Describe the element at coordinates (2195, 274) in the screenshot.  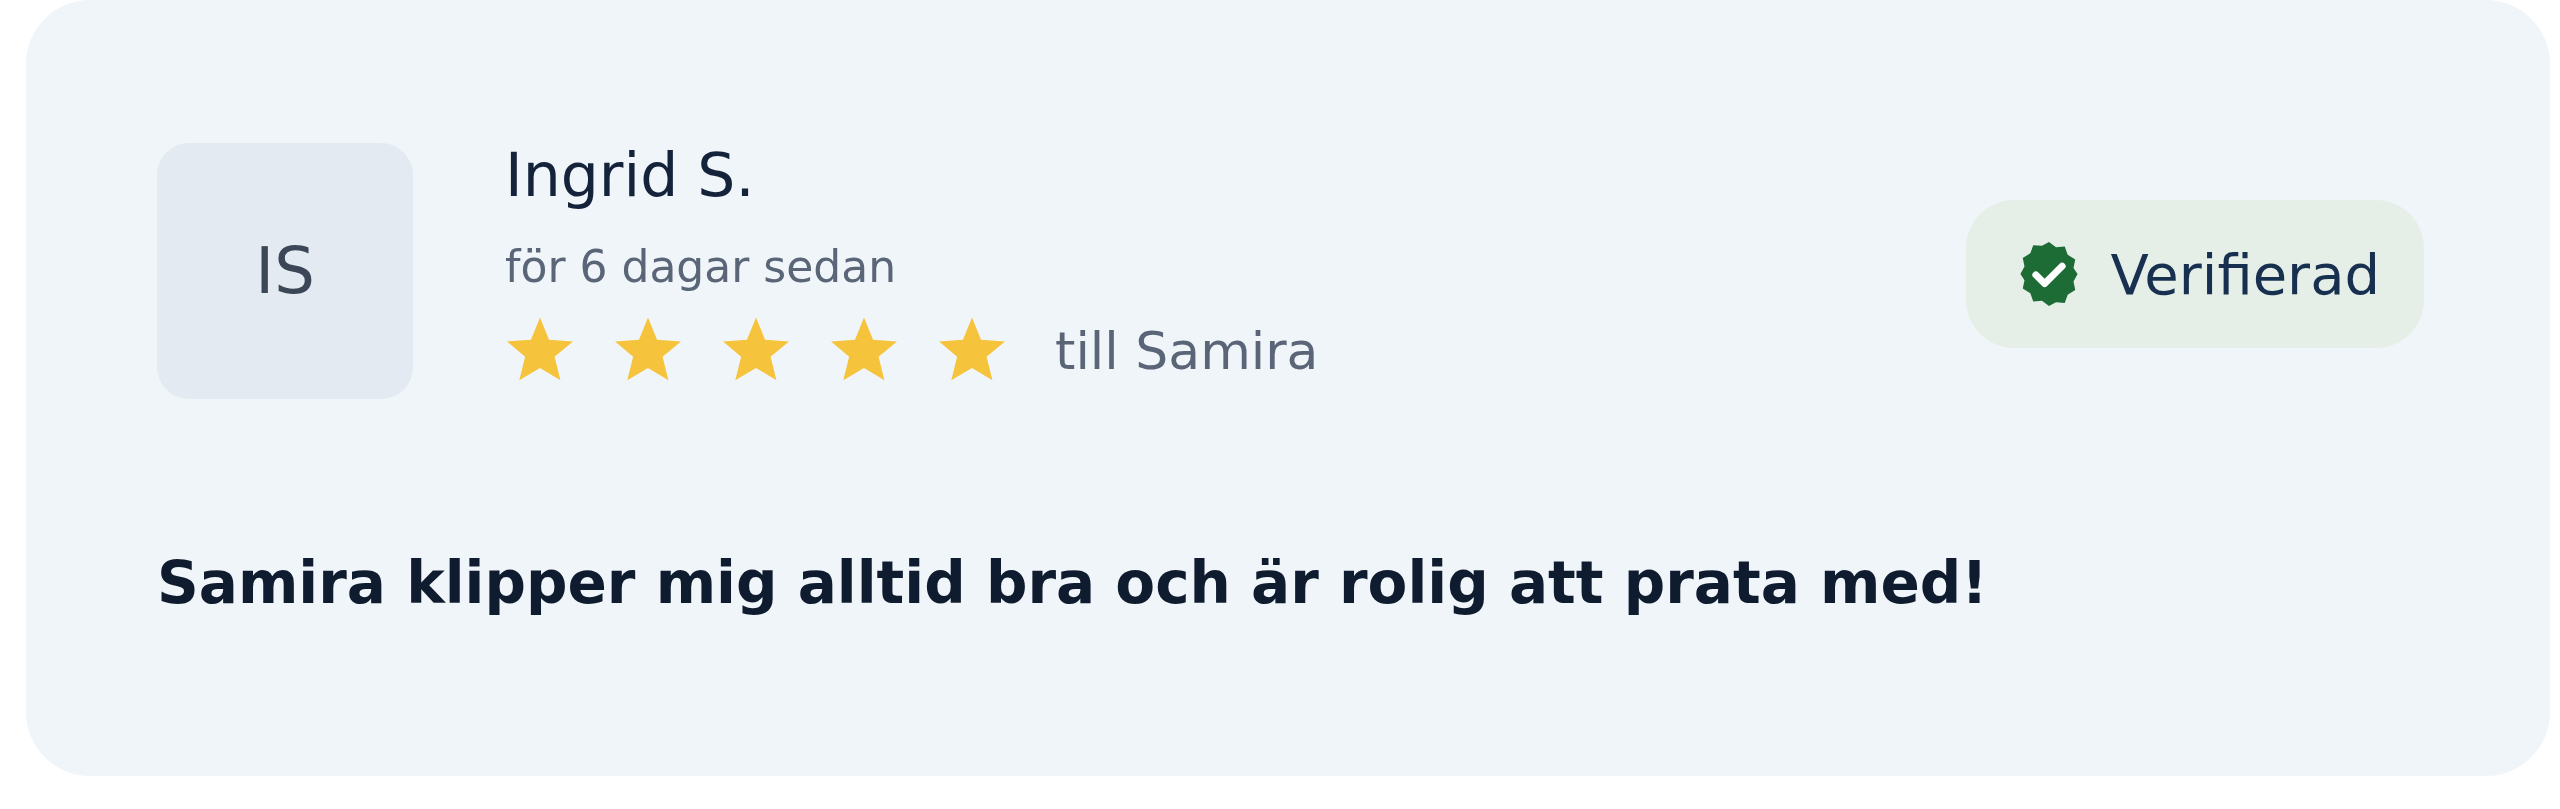
I see `verified-badge: Verifierad` at that location.